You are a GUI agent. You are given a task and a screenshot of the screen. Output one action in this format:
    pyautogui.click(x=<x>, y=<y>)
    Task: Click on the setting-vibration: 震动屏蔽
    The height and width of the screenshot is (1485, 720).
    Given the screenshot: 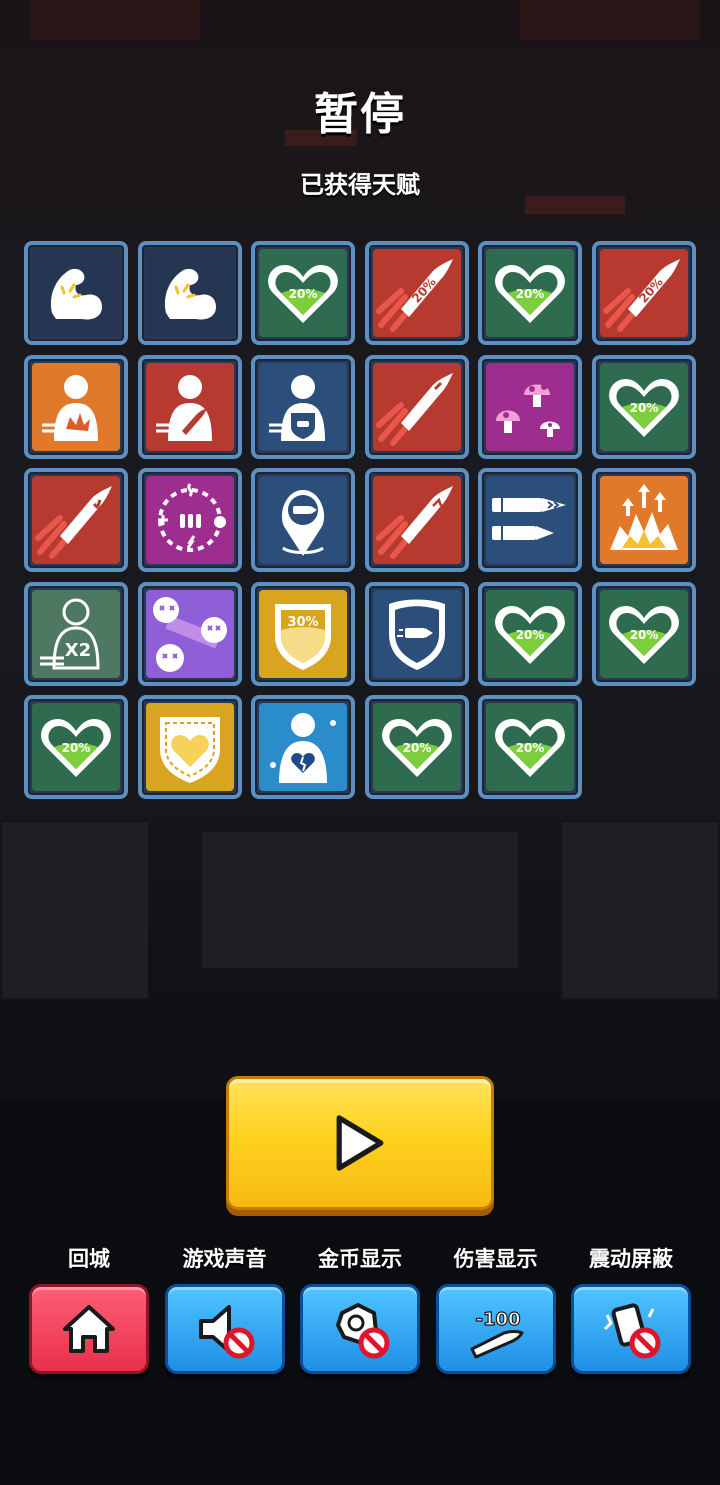 What is the action you would take?
    pyautogui.click(x=631, y=1308)
    